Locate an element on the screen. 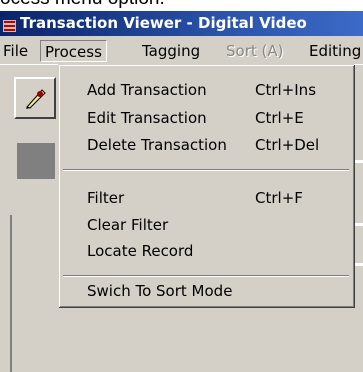 This screenshot has width=363, height=372. menu-item-edit-transaction: Edit Transaction Ctrl+E is located at coordinates (204, 118).